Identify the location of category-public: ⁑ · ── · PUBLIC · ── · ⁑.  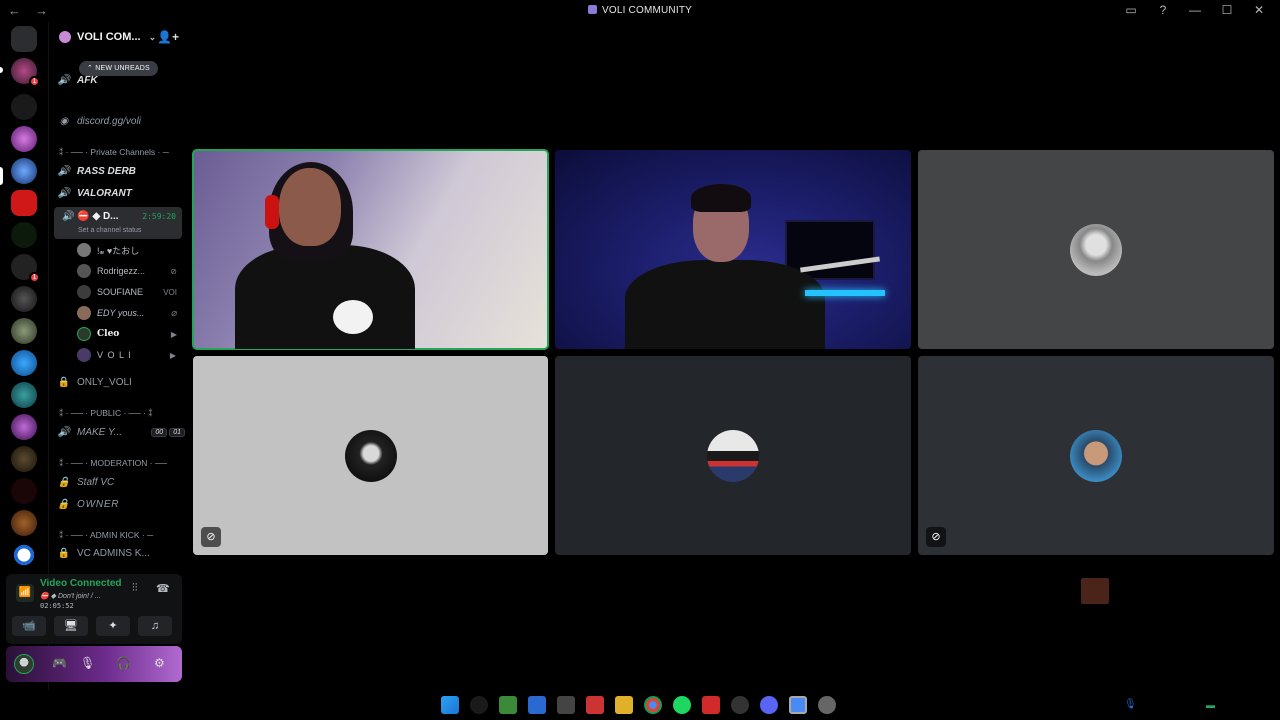
(106, 413).